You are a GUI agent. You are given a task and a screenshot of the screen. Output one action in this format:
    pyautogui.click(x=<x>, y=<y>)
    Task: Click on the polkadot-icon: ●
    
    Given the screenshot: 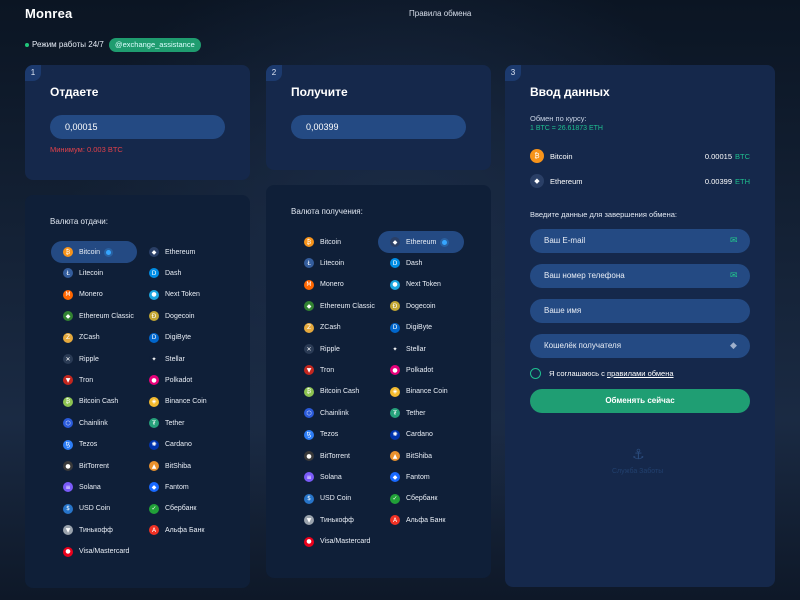 What is the action you would take?
    pyautogui.click(x=154, y=380)
    